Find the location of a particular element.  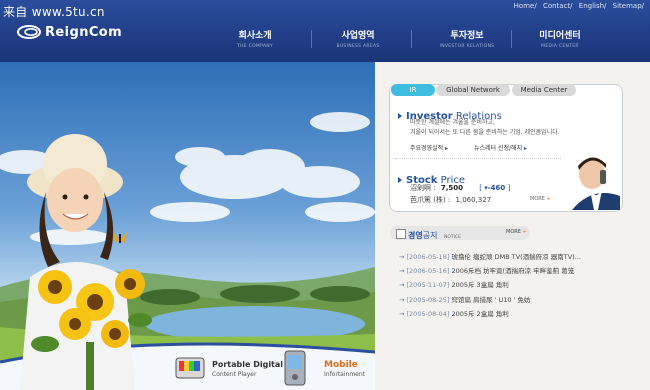

notice-text: 2005斥 3盒扁 角利 is located at coordinates (480, 285).